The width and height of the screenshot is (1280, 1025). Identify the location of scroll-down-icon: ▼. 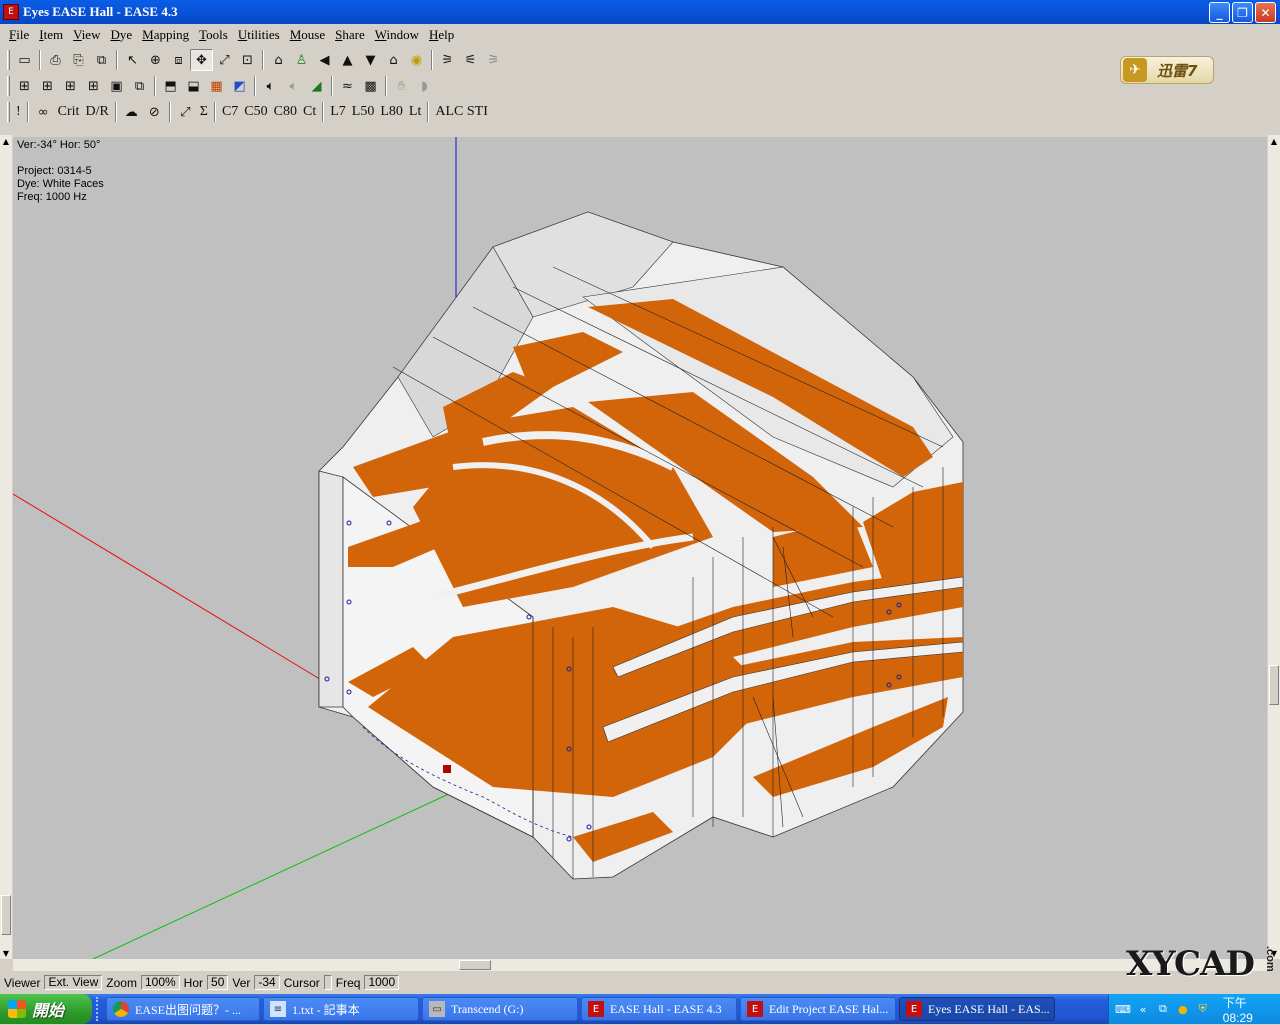
(6, 953).